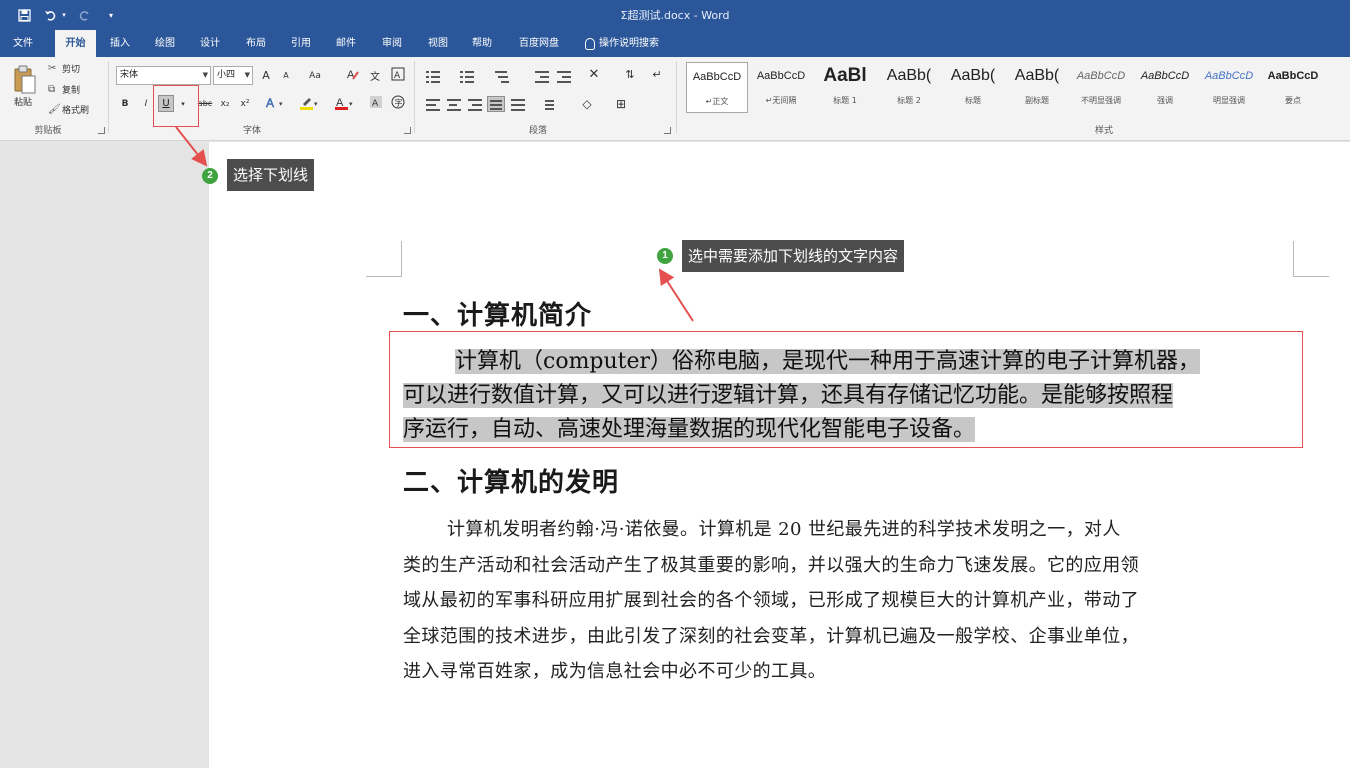  I want to click on annotation-arrows, so click(434, 224).